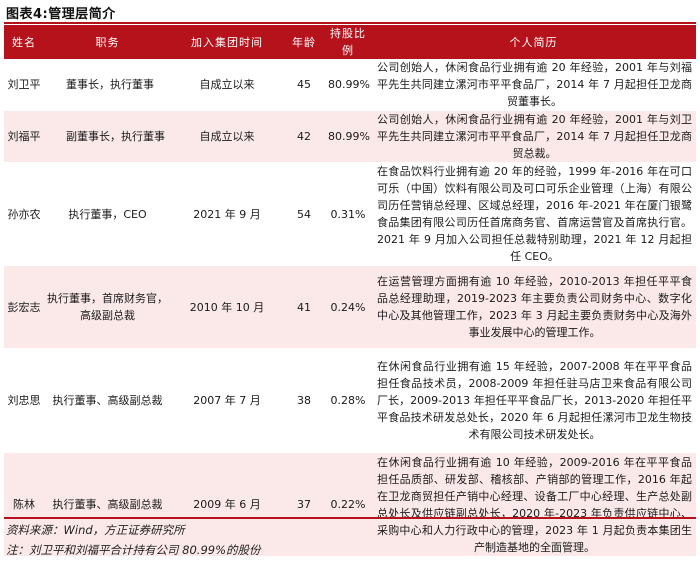 Image resolution: width=700 pixels, height=563 pixels. What do you see at coordinates (533, 42) in the screenshot?
I see `header-bio: 个人简历` at bounding box center [533, 42].